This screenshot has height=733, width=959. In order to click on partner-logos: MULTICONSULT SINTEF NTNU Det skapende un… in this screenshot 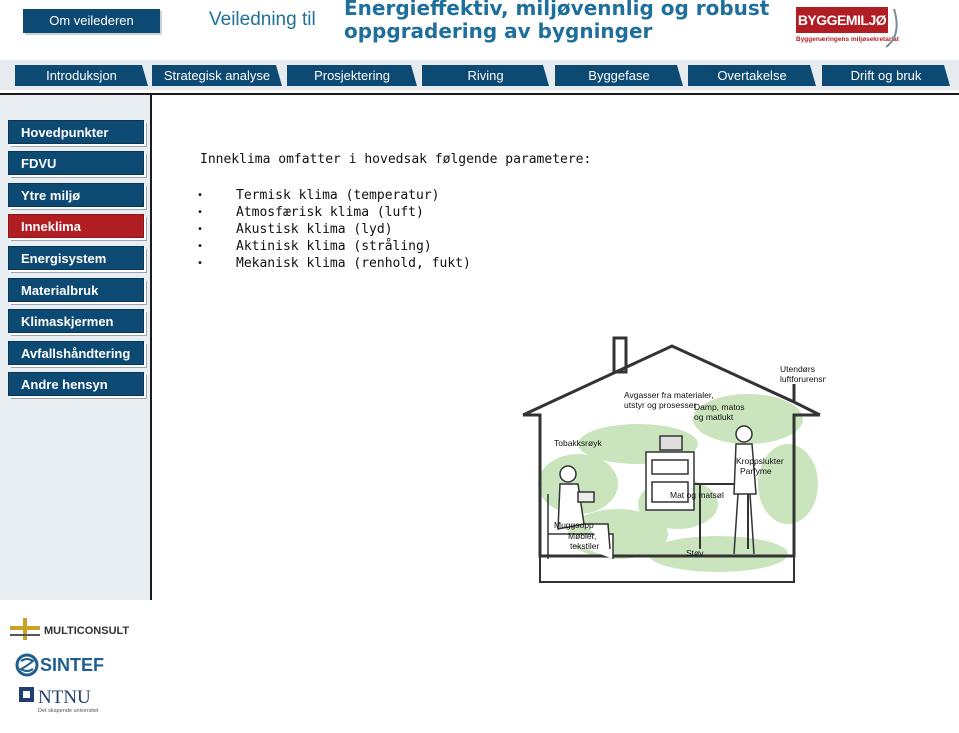, I will do `click(76, 664)`.